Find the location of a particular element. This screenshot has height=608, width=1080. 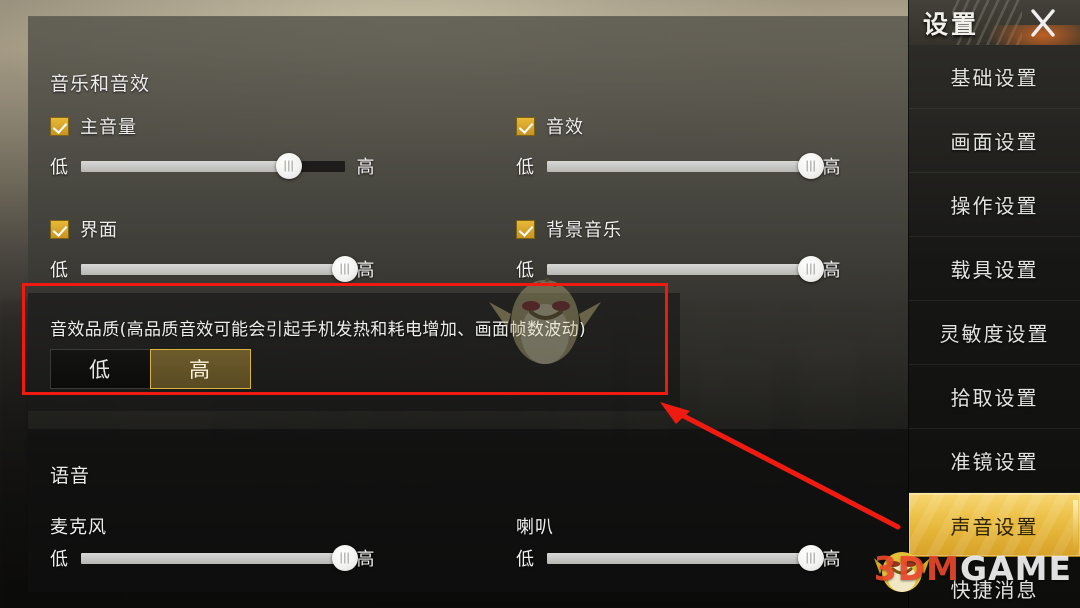

slider-high-label-background-music: 高 is located at coordinates (831, 270).